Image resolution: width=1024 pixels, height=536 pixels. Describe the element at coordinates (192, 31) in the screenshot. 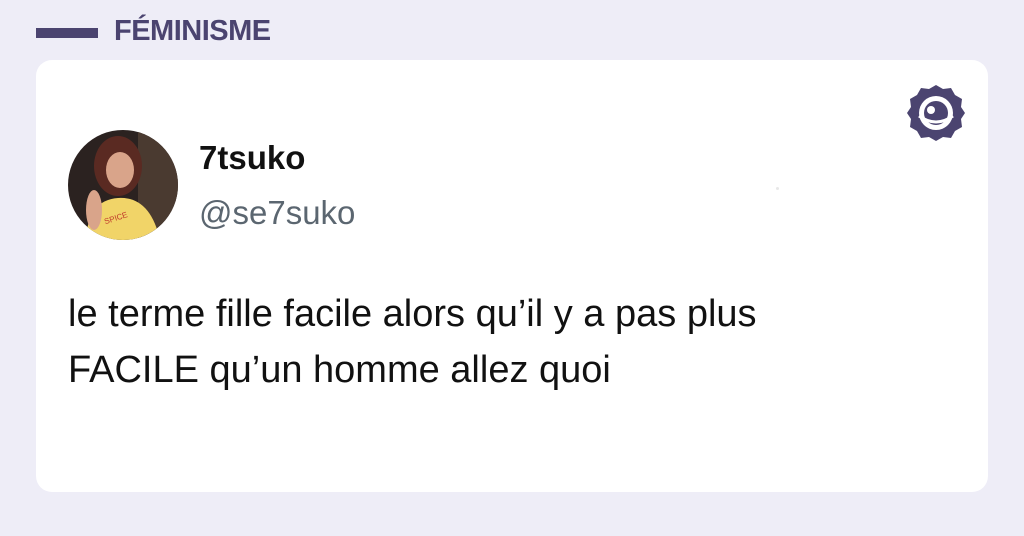

I see `category-label: FÉMINISME` at that location.